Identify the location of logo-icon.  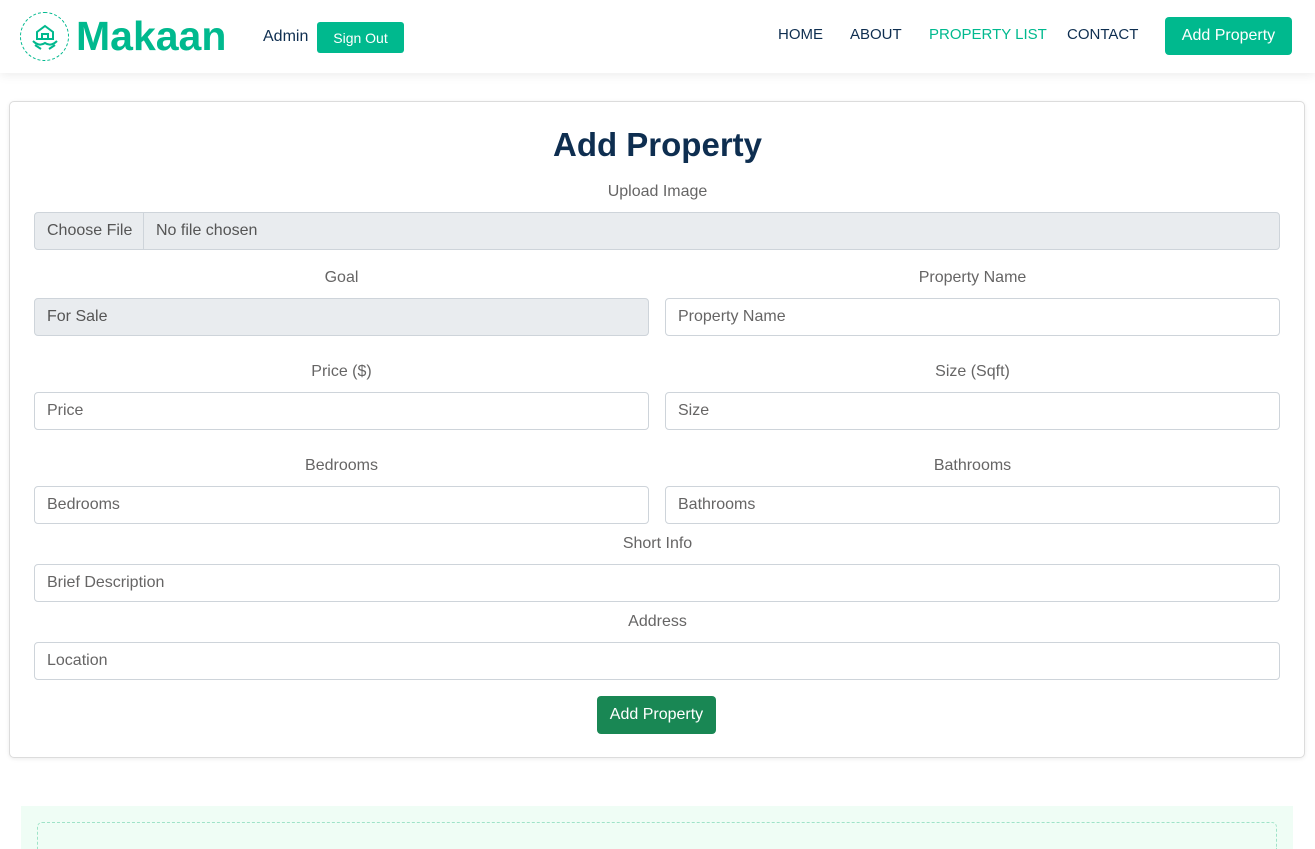
(44, 36).